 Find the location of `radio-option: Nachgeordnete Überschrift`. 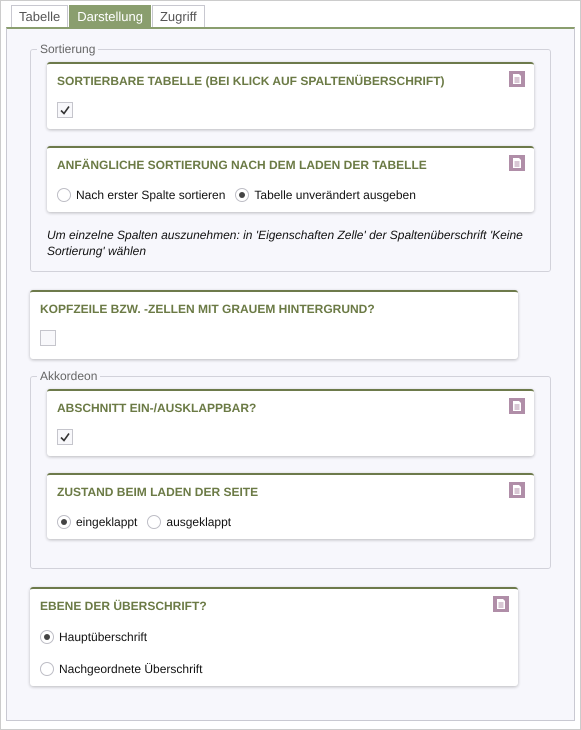

radio-option: Nachgeordnete Überschrift is located at coordinates (275, 669).